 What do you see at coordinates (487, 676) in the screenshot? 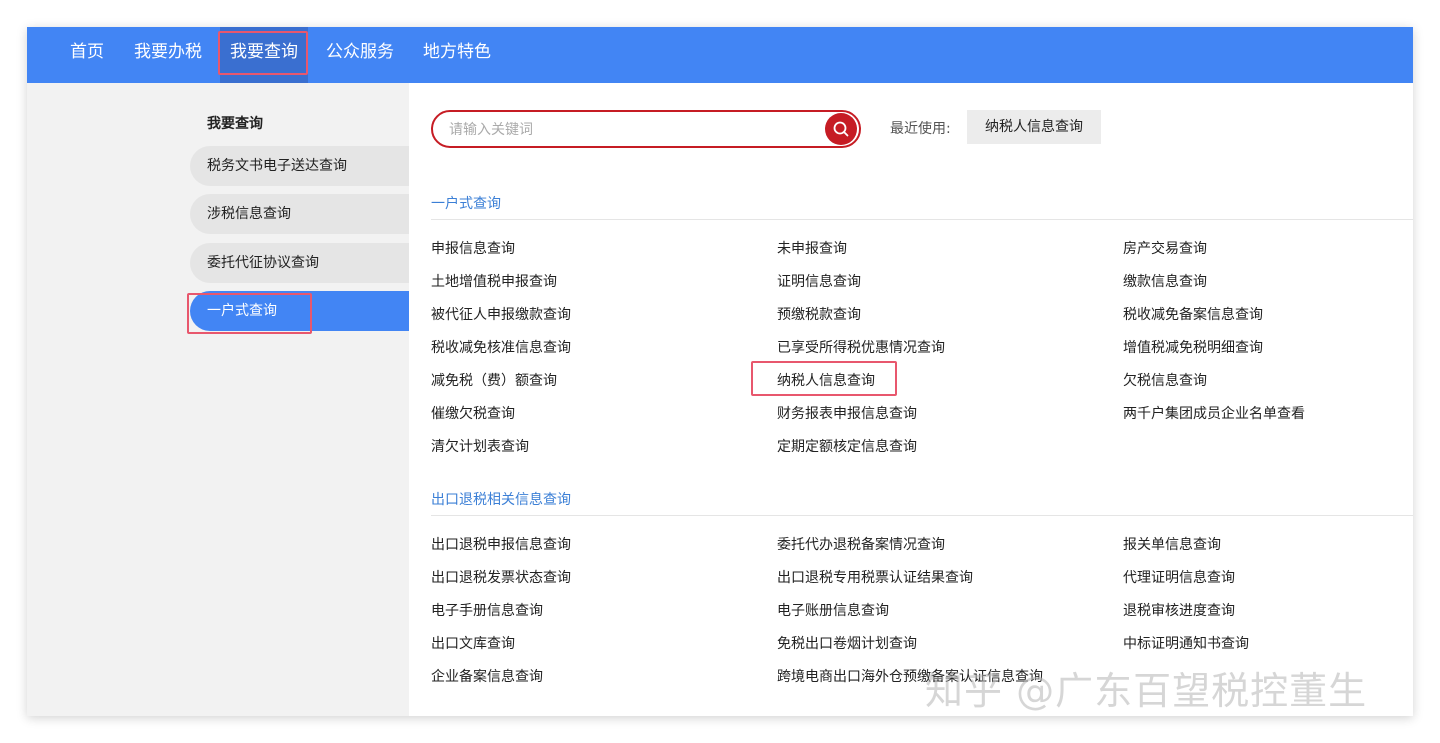
I see `link-enterprise-filing: 企业备案信息查询` at bounding box center [487, 676].